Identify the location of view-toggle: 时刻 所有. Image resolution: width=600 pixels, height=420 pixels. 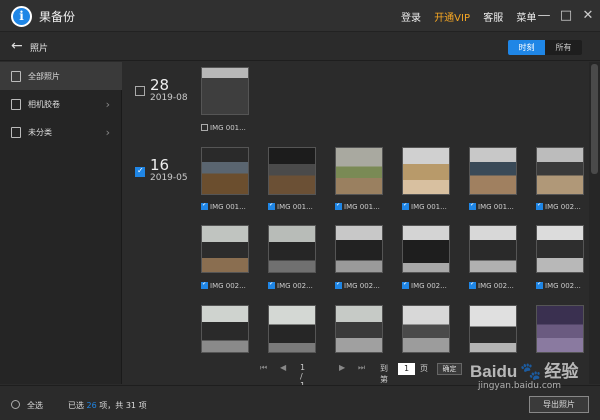
(545, 47).